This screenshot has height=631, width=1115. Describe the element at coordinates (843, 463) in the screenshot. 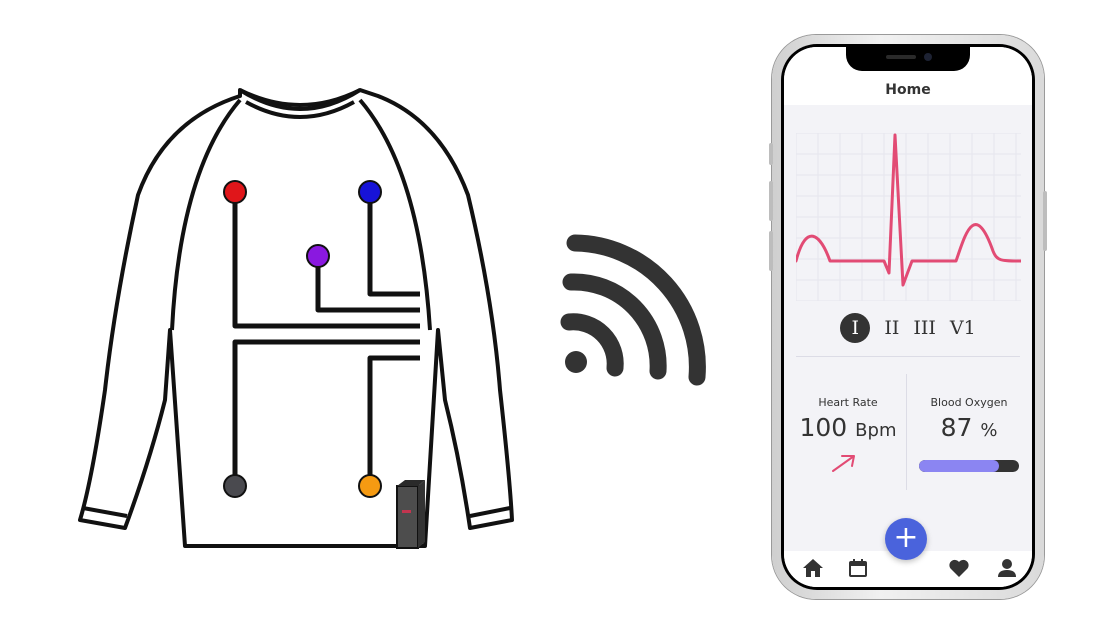

I see `trend-up-icon` at that location.